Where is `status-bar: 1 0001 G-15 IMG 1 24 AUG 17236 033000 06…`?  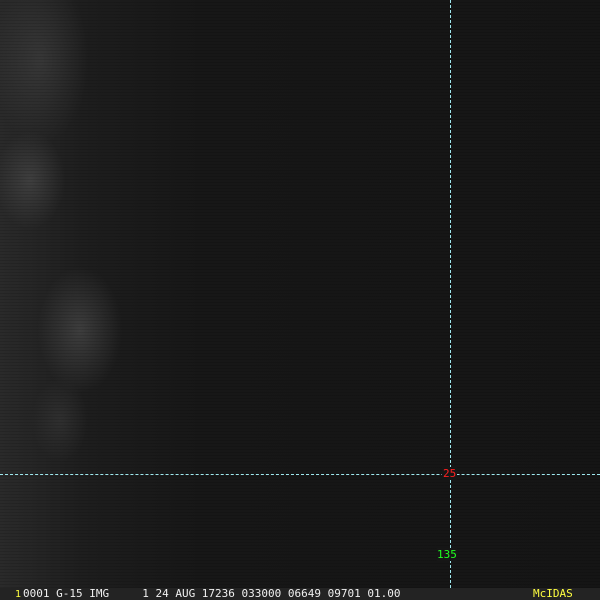
status-bar: 1 0001 G-15 IMG 1 24 AUG 17236 033000 06… is located at coordinates (300, 594).